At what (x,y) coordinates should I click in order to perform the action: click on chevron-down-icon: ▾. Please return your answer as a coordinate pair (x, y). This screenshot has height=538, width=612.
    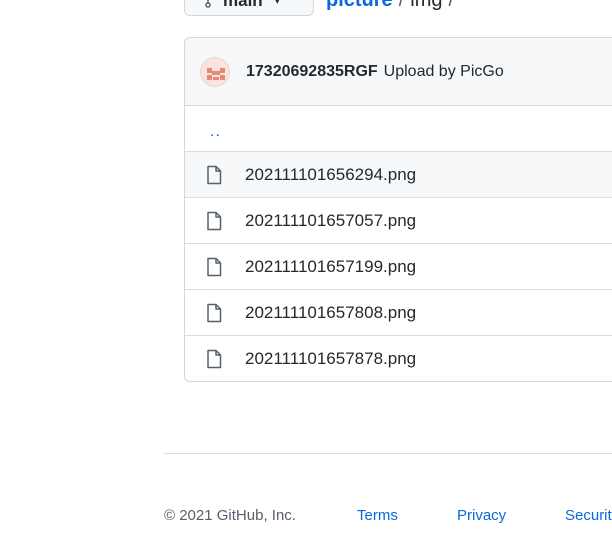
    Looking at the image, I should click on (277, 3).